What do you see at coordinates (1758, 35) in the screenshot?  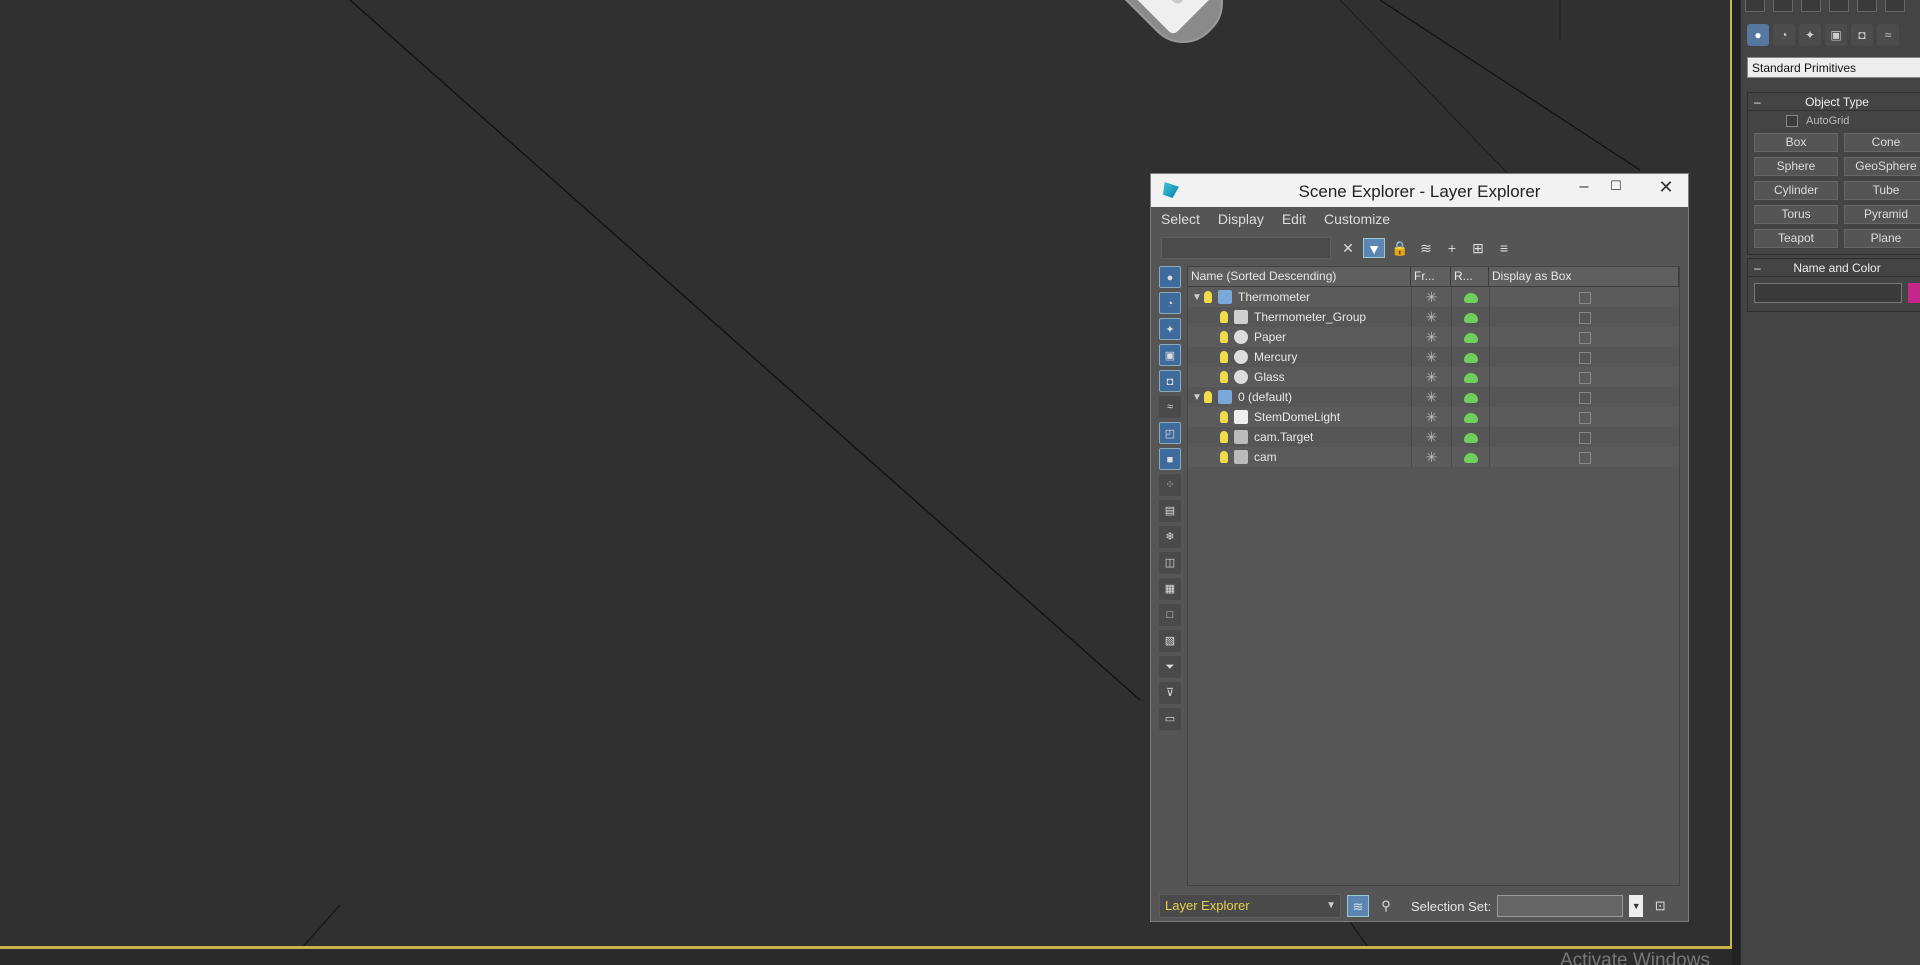 I see `geometry-icon: ●` at bounding box center [1758, 35].